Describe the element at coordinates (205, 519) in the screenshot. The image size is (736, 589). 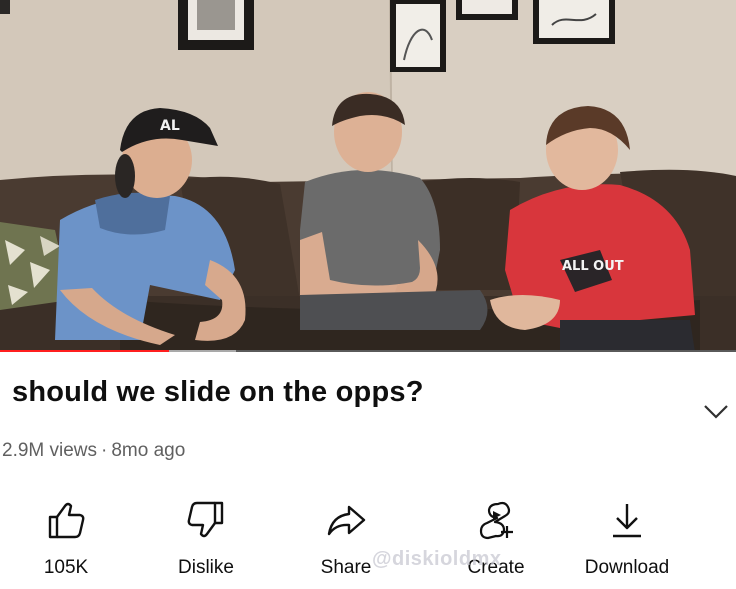
I see `thumbs-down-icon` at that location.